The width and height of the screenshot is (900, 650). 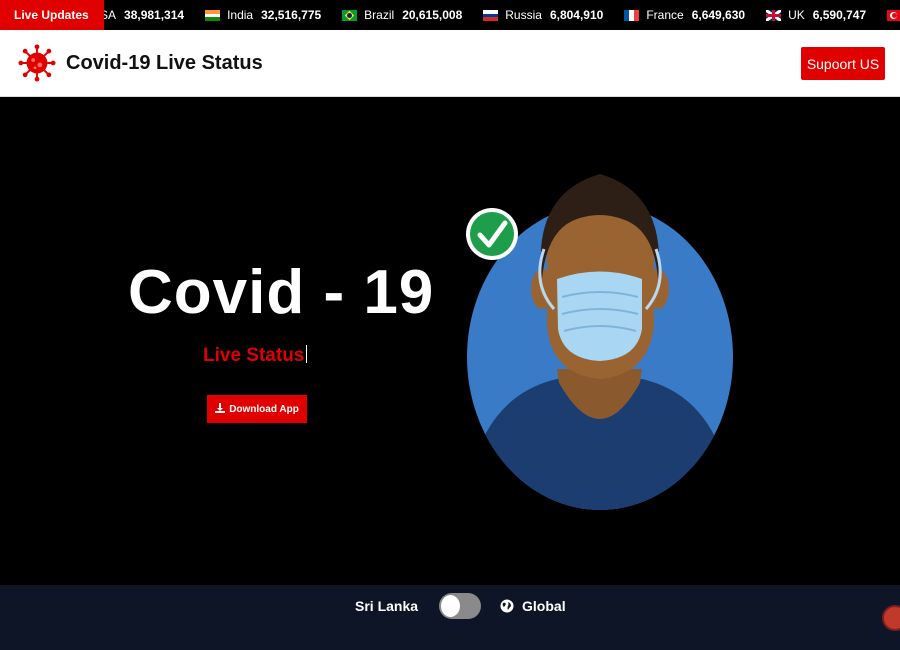 I want to click on turkey-flag-icon, so click(x=893, y=15).